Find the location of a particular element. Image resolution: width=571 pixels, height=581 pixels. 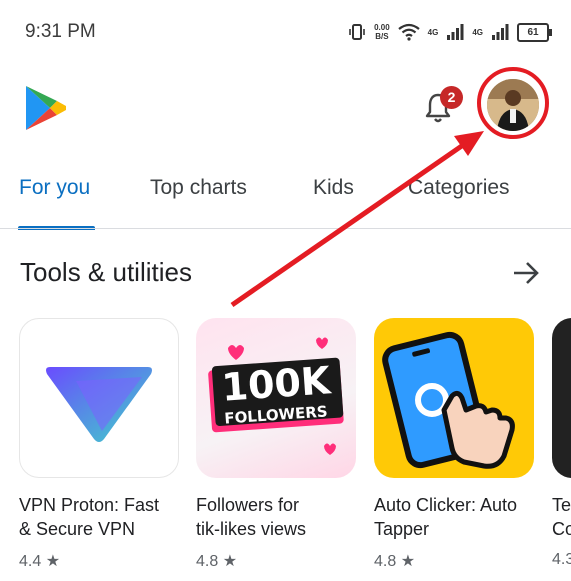

section-title: Tools & utilities is located at coordinates (106, 272).